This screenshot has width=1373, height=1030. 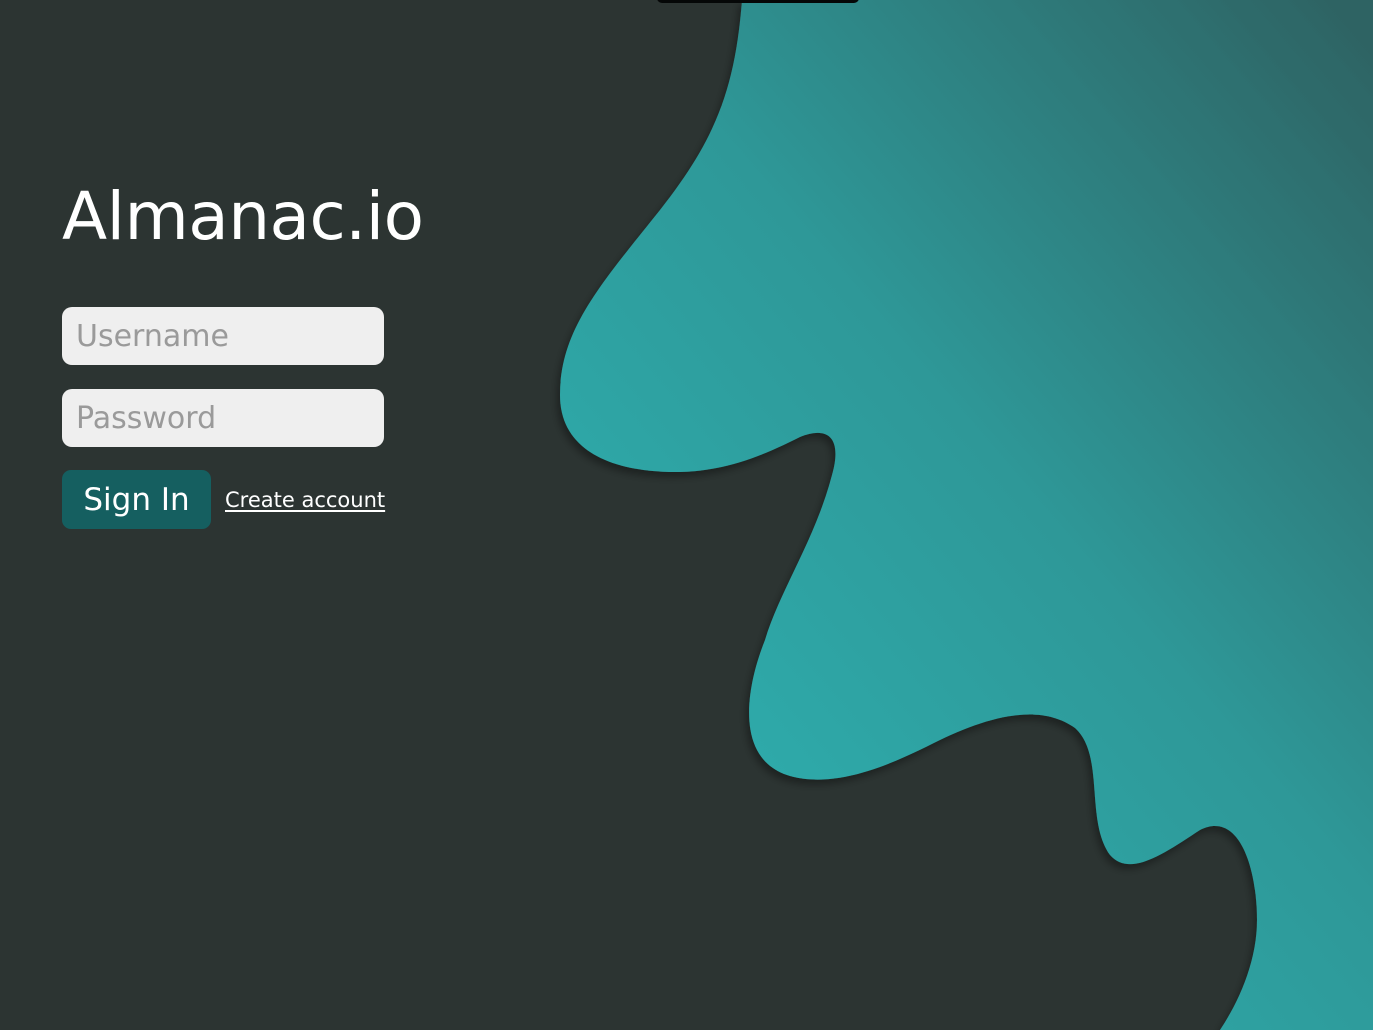 I want to click on sign-in-button: Sign In, so click(x=136, y=499).